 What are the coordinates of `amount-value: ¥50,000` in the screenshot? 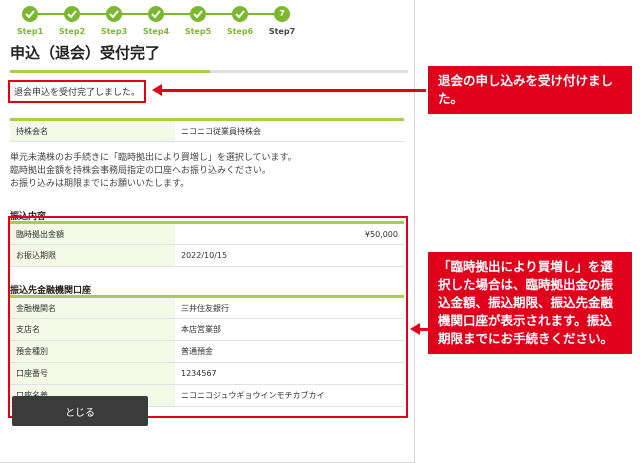 It's located at (289, 233).